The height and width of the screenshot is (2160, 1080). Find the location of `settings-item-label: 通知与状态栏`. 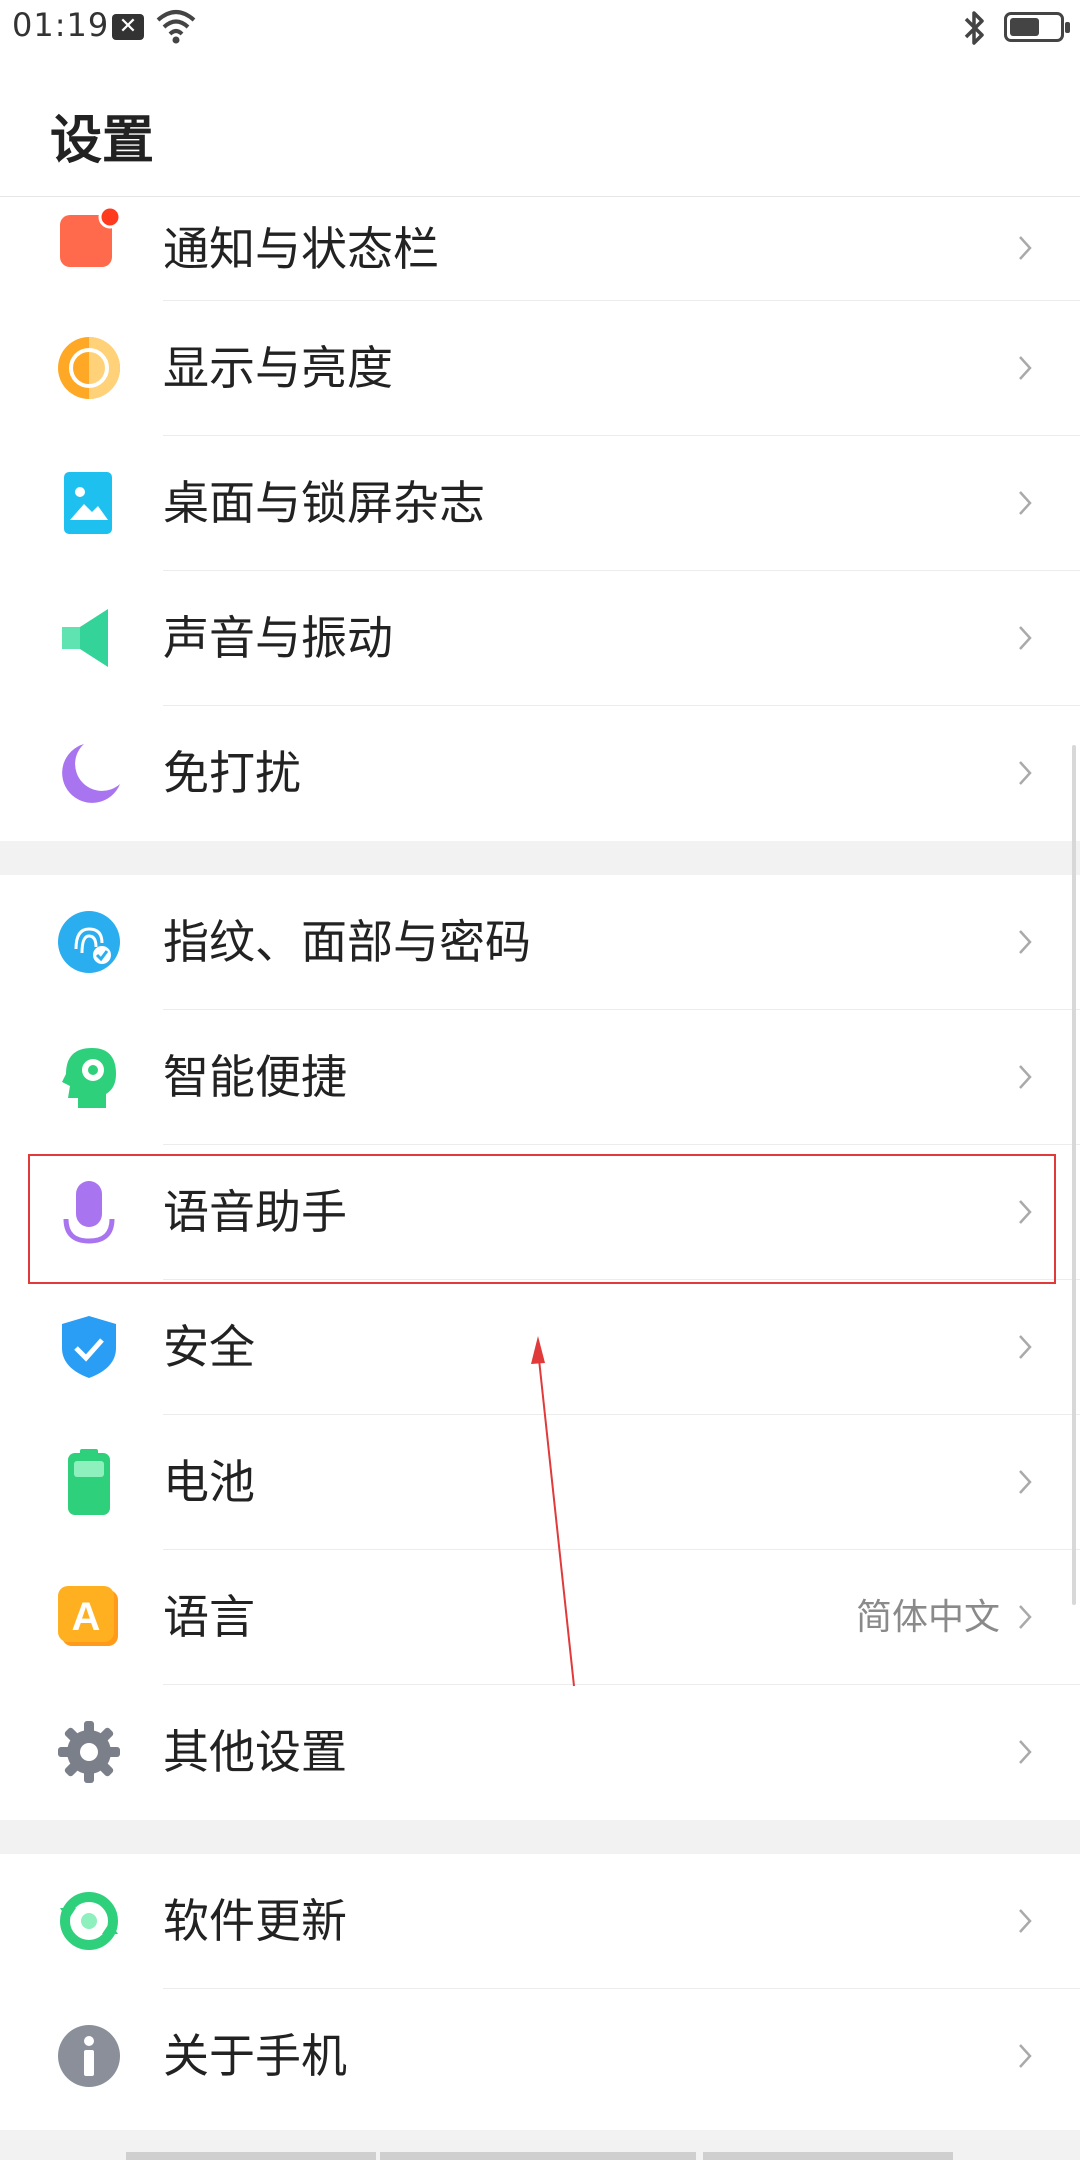

settings-item-label: 通知与状态栏 is located at coordinates (301, 249).